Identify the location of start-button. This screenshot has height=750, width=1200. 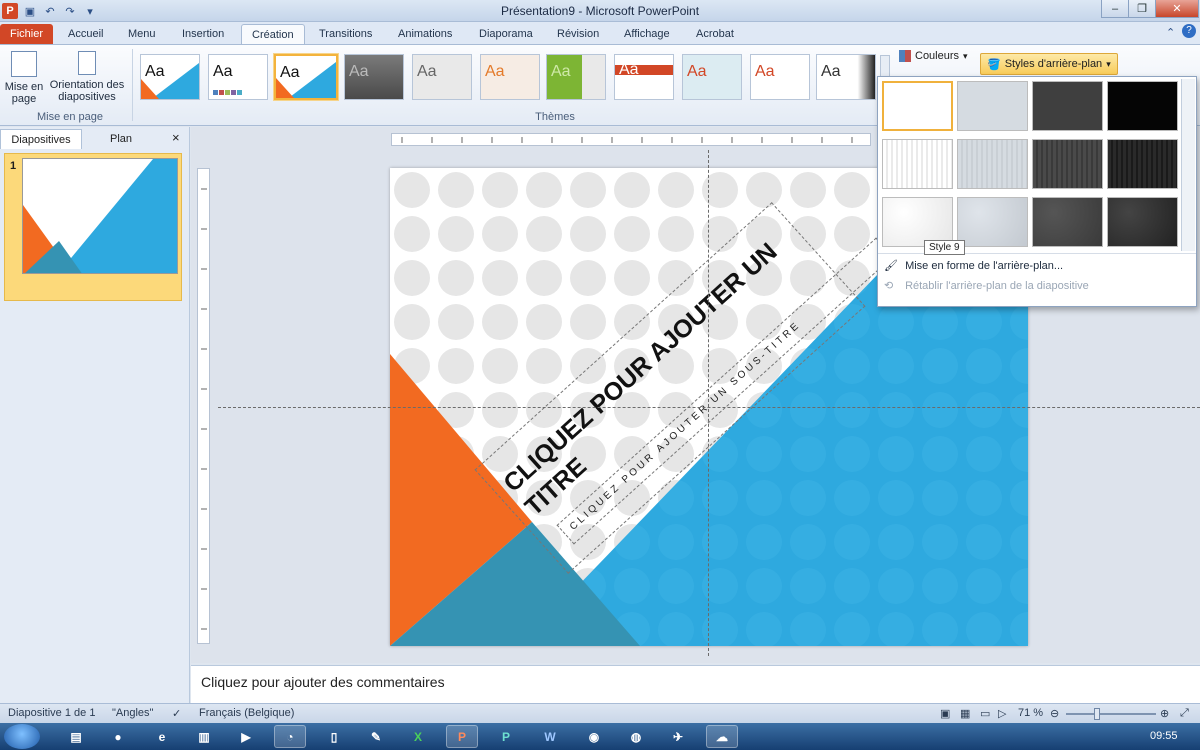
(22, 736).